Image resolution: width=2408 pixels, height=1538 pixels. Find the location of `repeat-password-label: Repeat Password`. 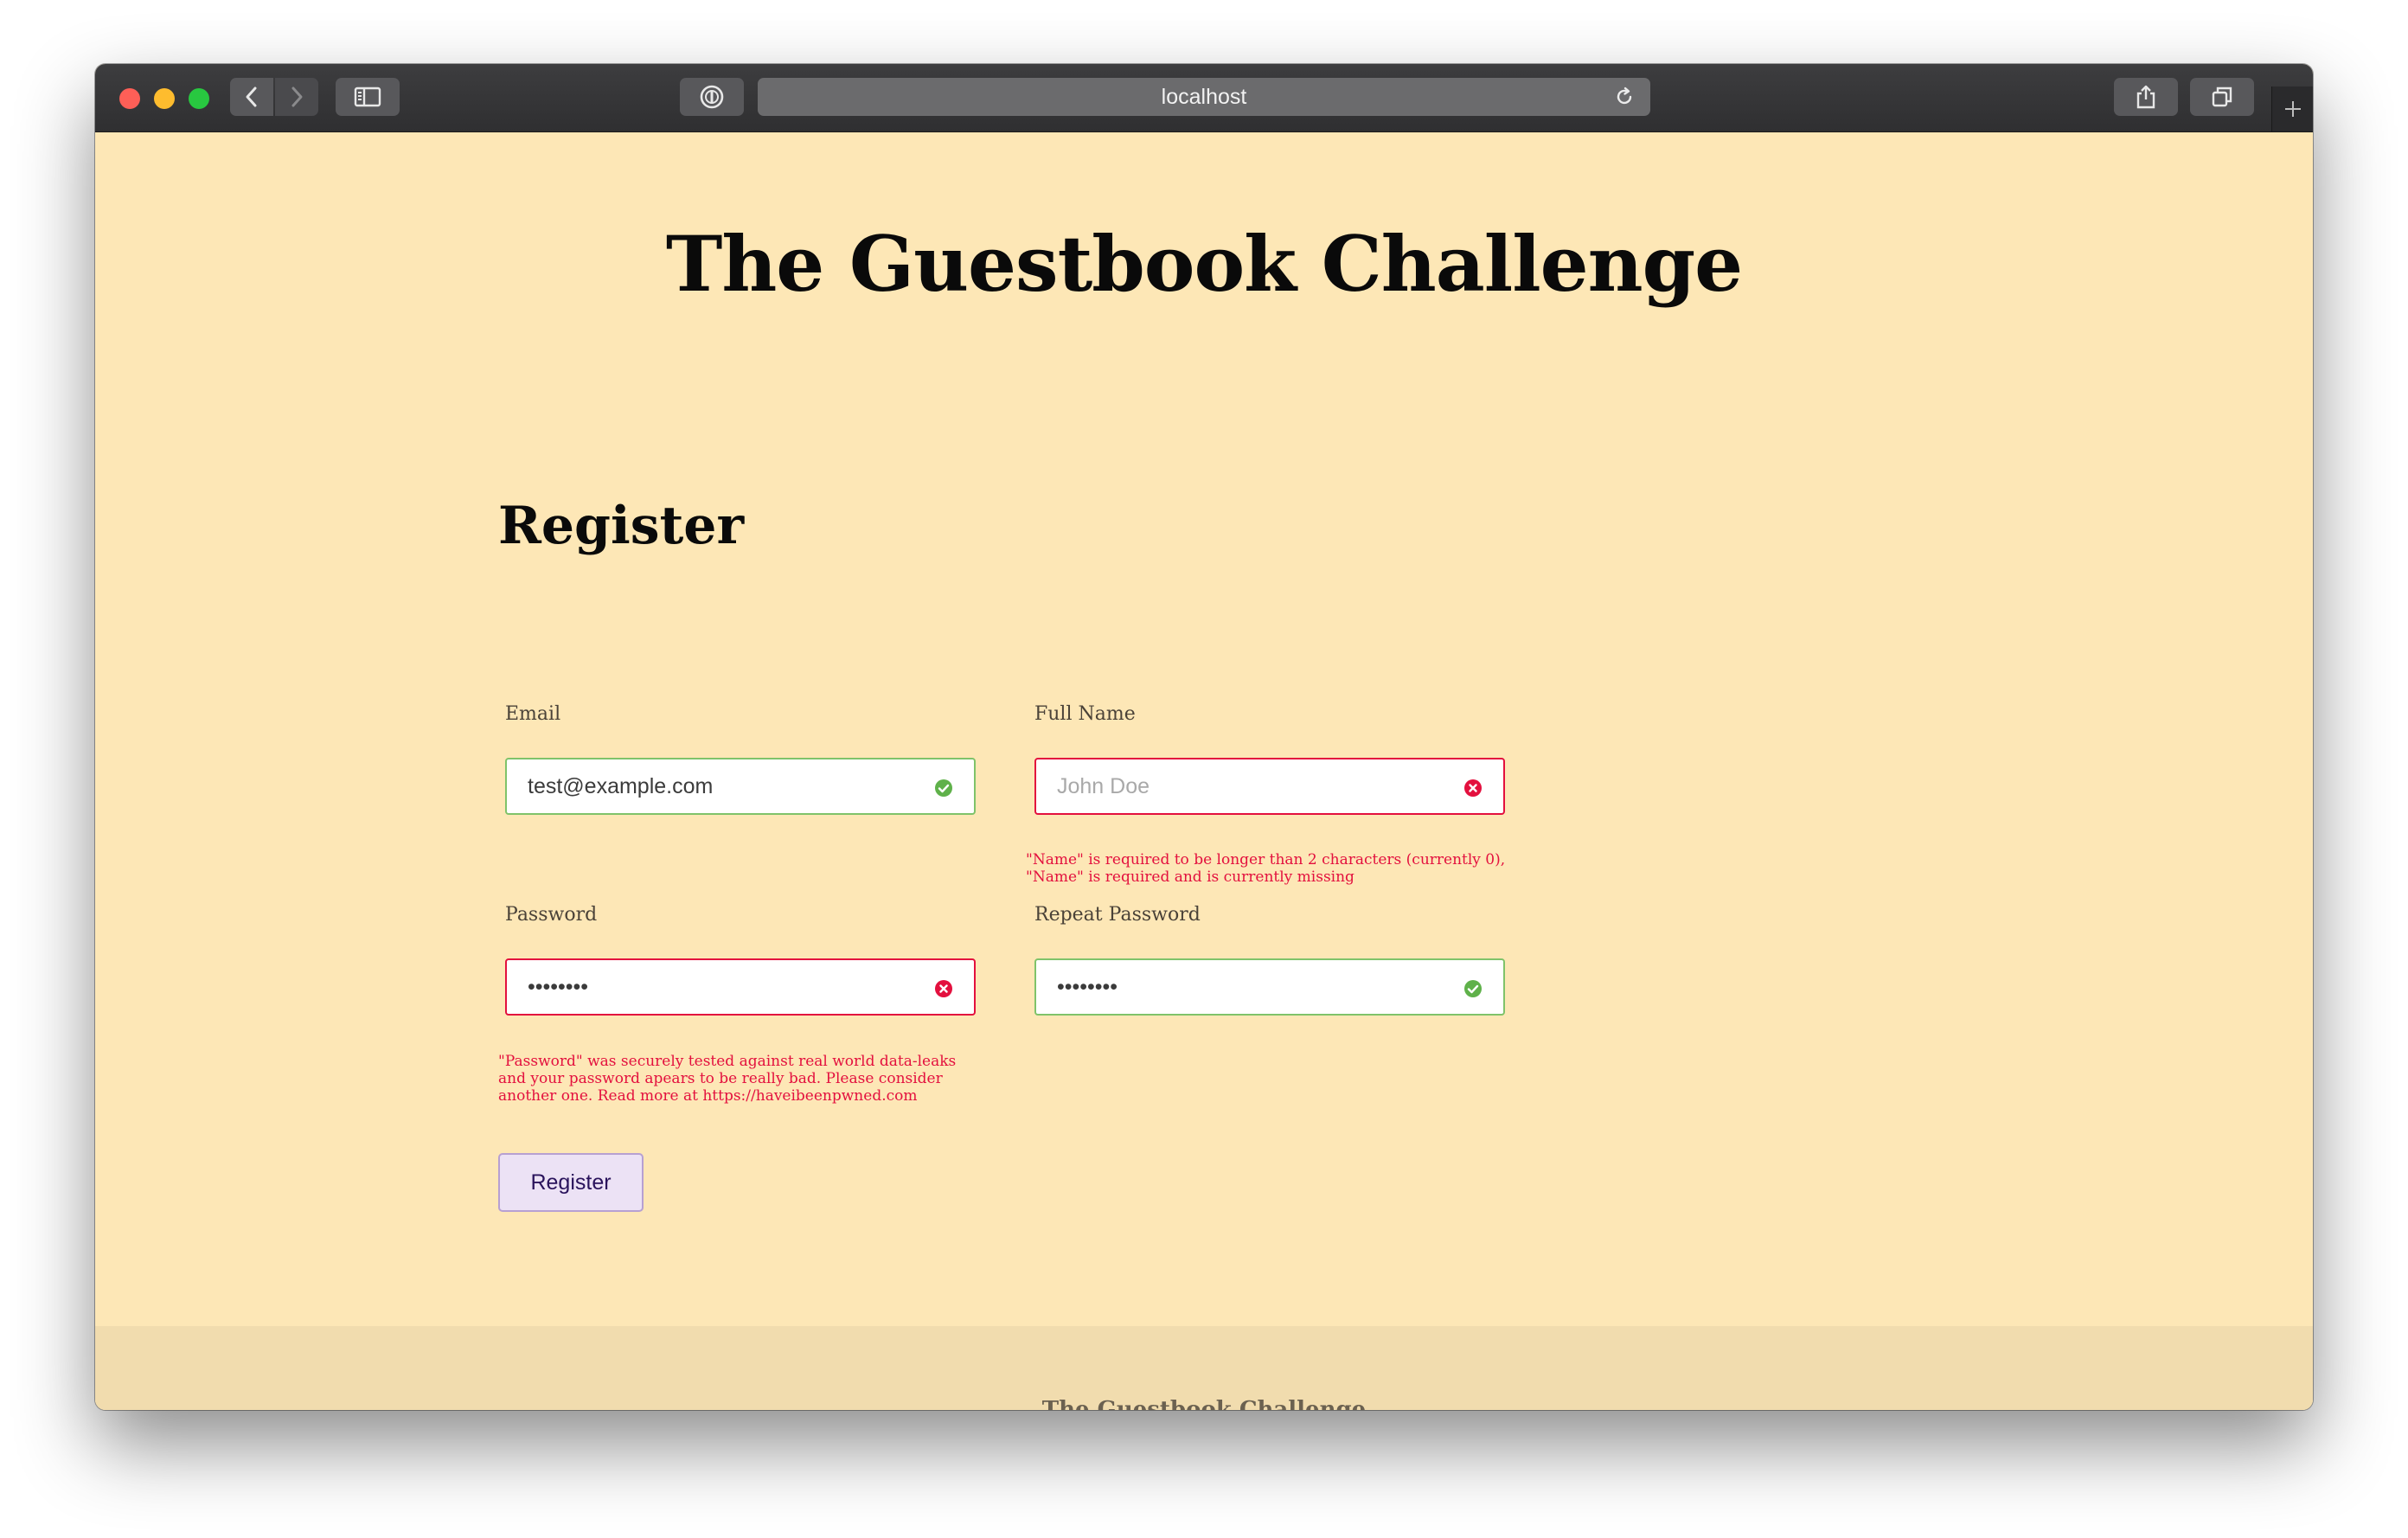

repeat-password-label: Repeat Password is located at coordinates (1117, 915).